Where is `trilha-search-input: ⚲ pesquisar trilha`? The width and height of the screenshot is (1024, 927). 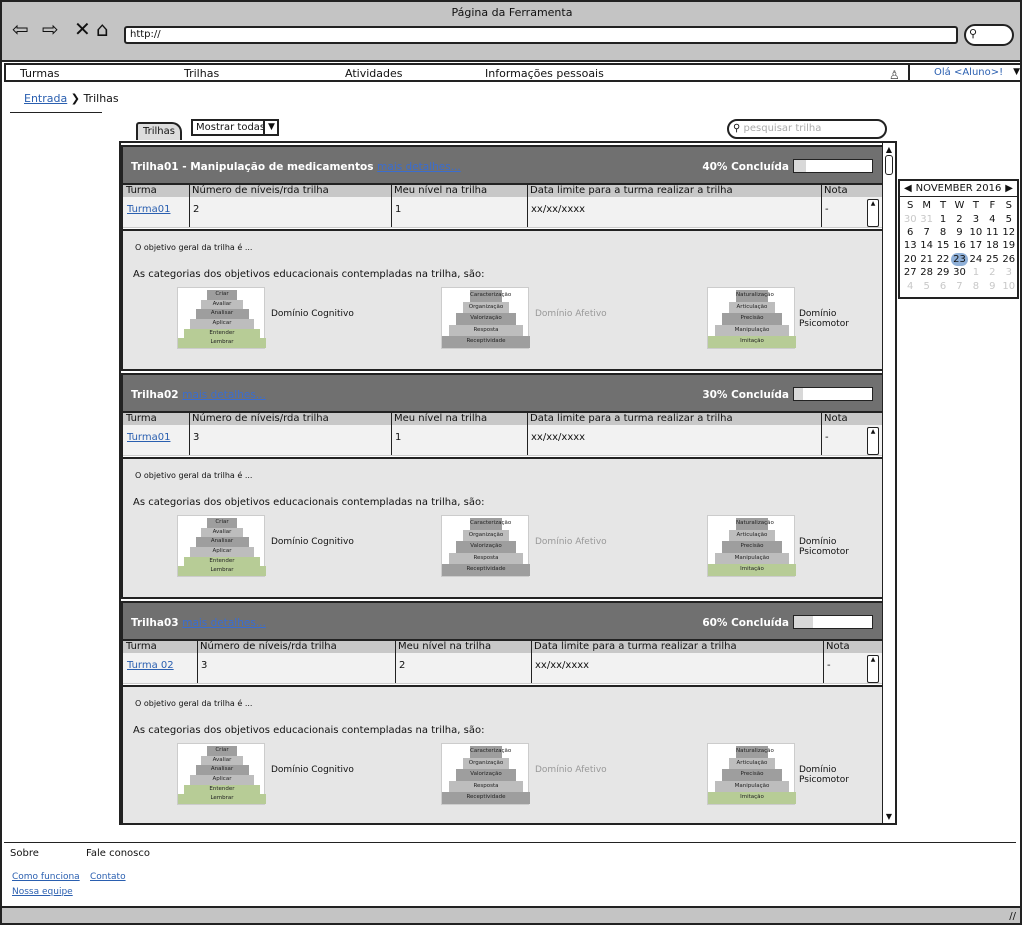
trilha-search-input: ⚲ pesquisar trilha is located at coordinates (807, 129).